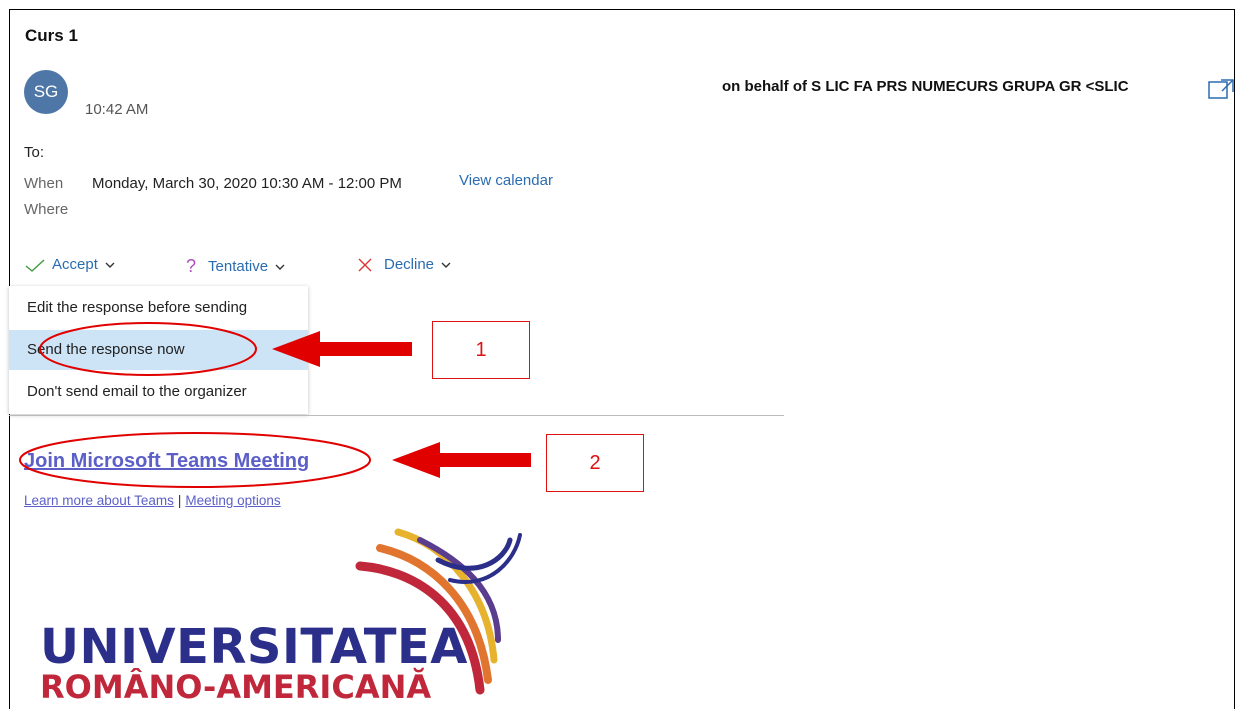  I want to click on divider, so click(396, 415).